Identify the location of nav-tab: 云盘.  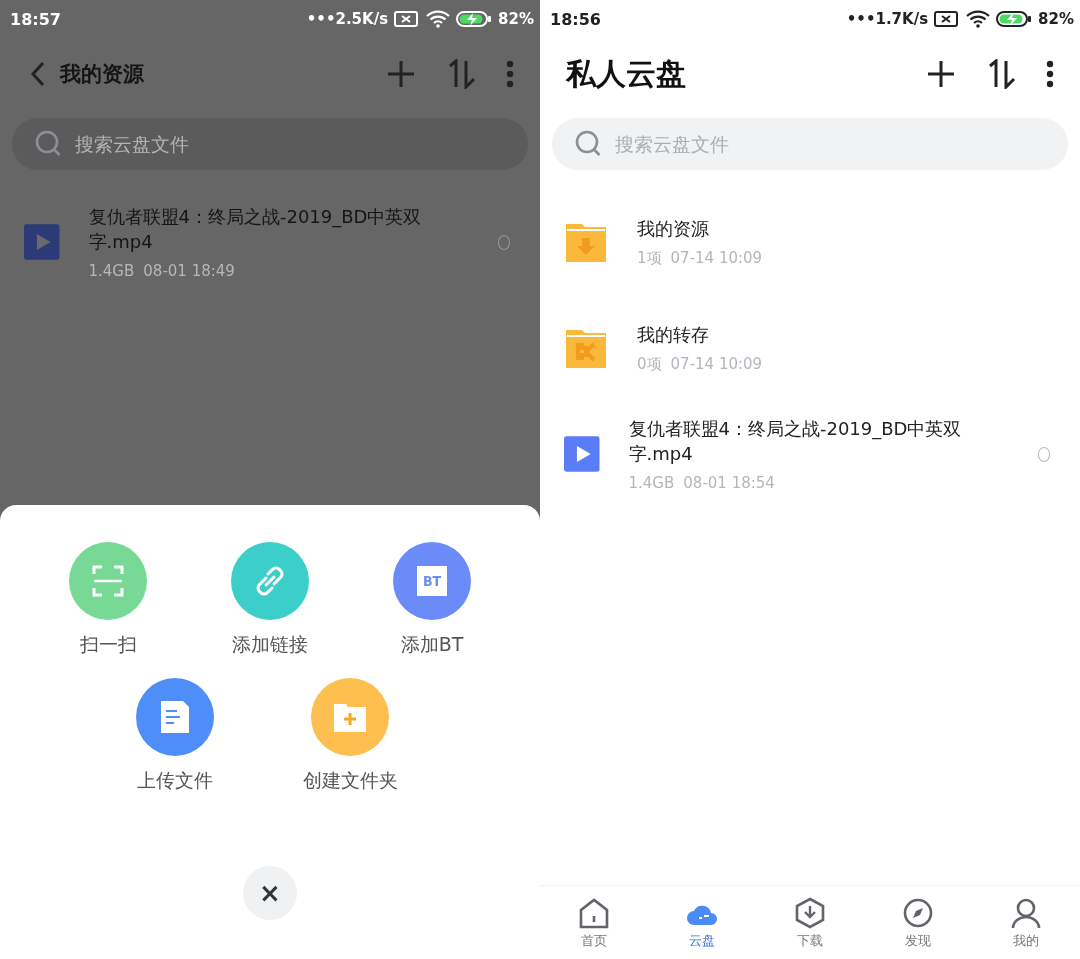
(702, 922).